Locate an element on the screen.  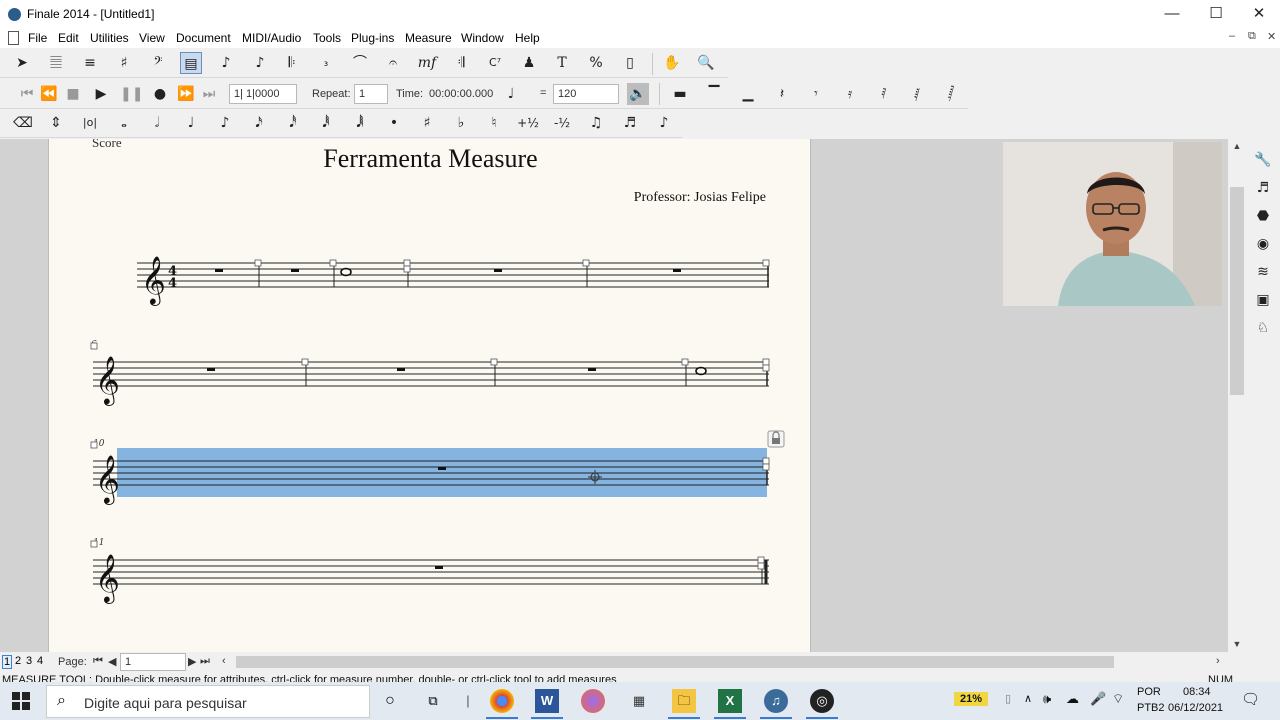
layer-1-button: 1 is located at coordinates (7, 662).